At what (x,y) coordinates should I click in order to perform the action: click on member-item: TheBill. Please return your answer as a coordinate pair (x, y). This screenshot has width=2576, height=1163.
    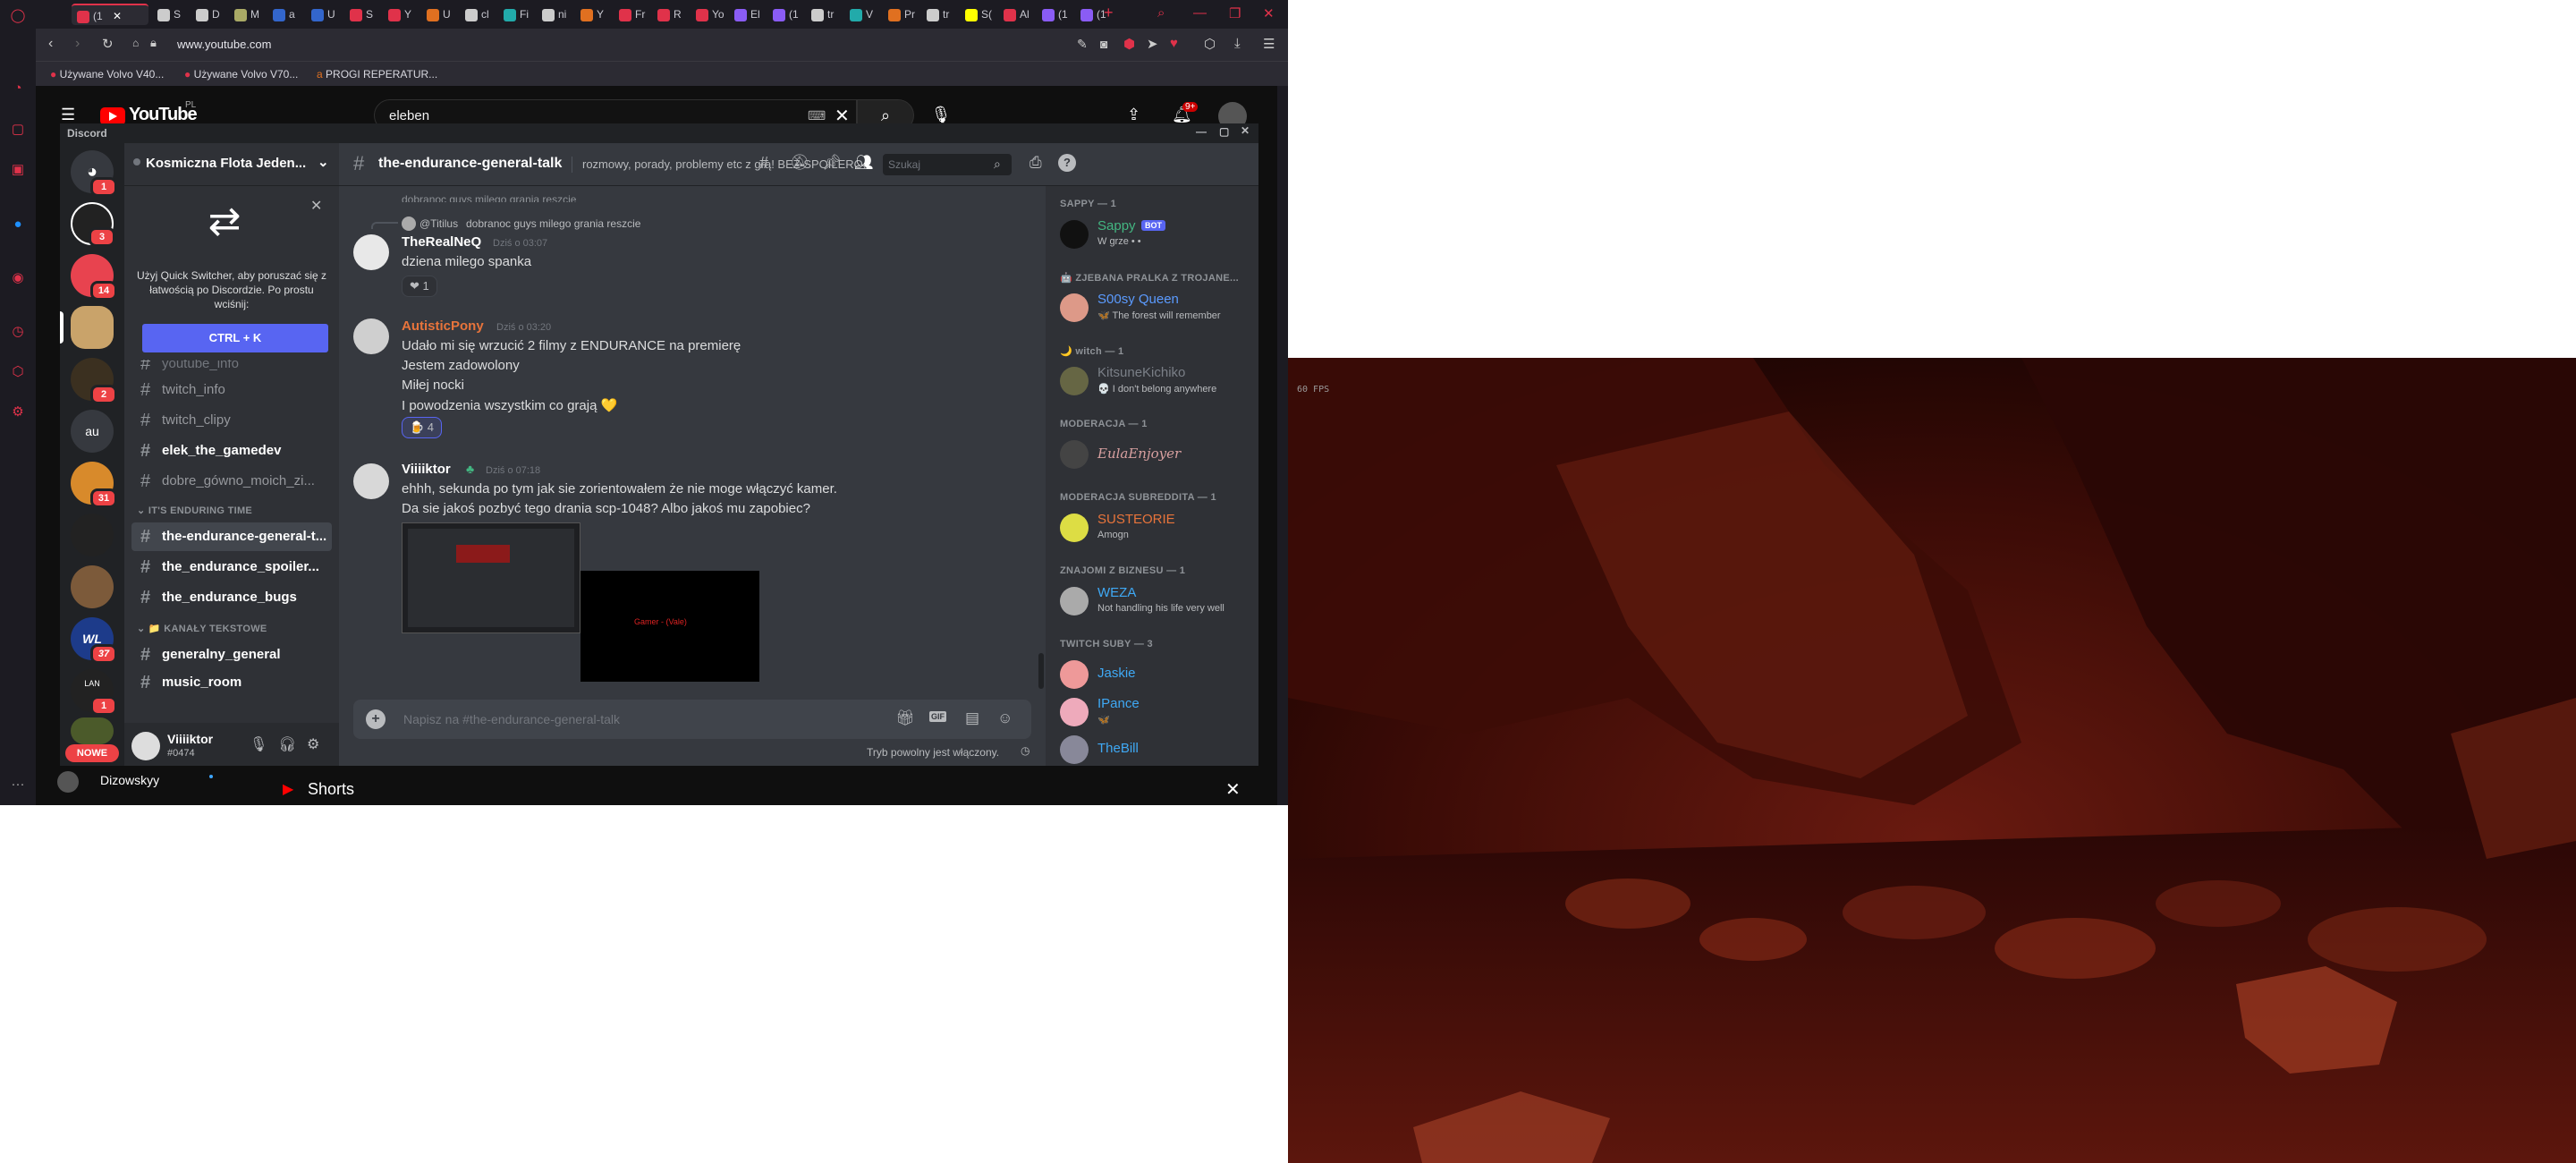
    Looking at the image, I should click on (1152, 749).